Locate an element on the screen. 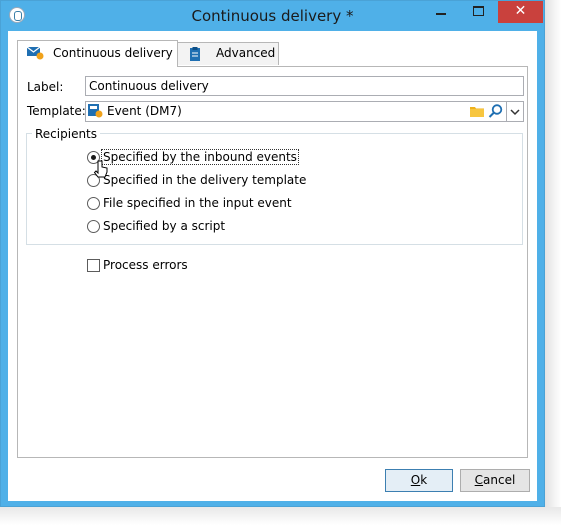 The height and width of the screenshot is (525, 561). label-input: Continuous delivery is located at coordinates (304, 86).